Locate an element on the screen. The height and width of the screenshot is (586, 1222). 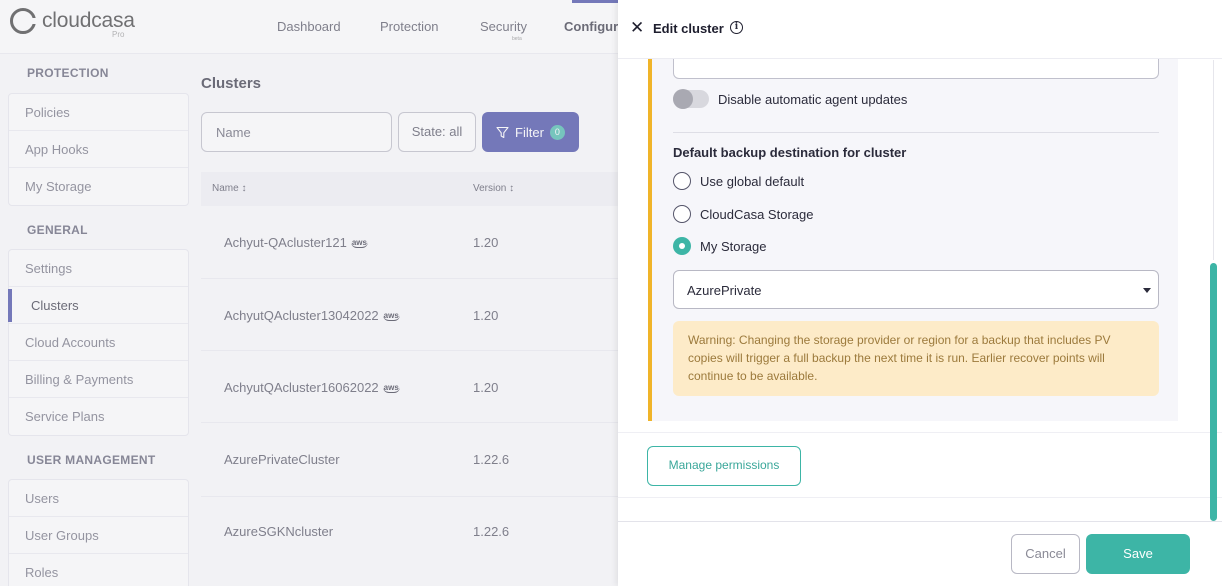
drawer-footer: Cancel Save is located at coordinates (920, 553).